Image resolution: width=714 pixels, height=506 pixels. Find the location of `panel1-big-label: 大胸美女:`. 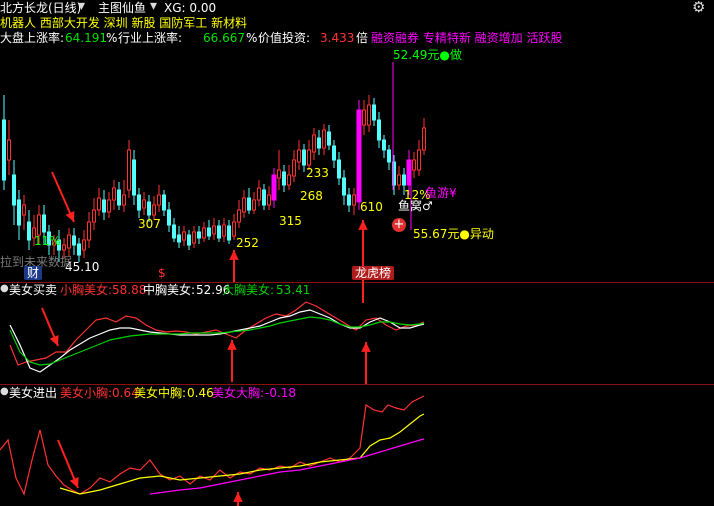

panel1-big-label: 大胸美女: is located at coordinates (248, 290).